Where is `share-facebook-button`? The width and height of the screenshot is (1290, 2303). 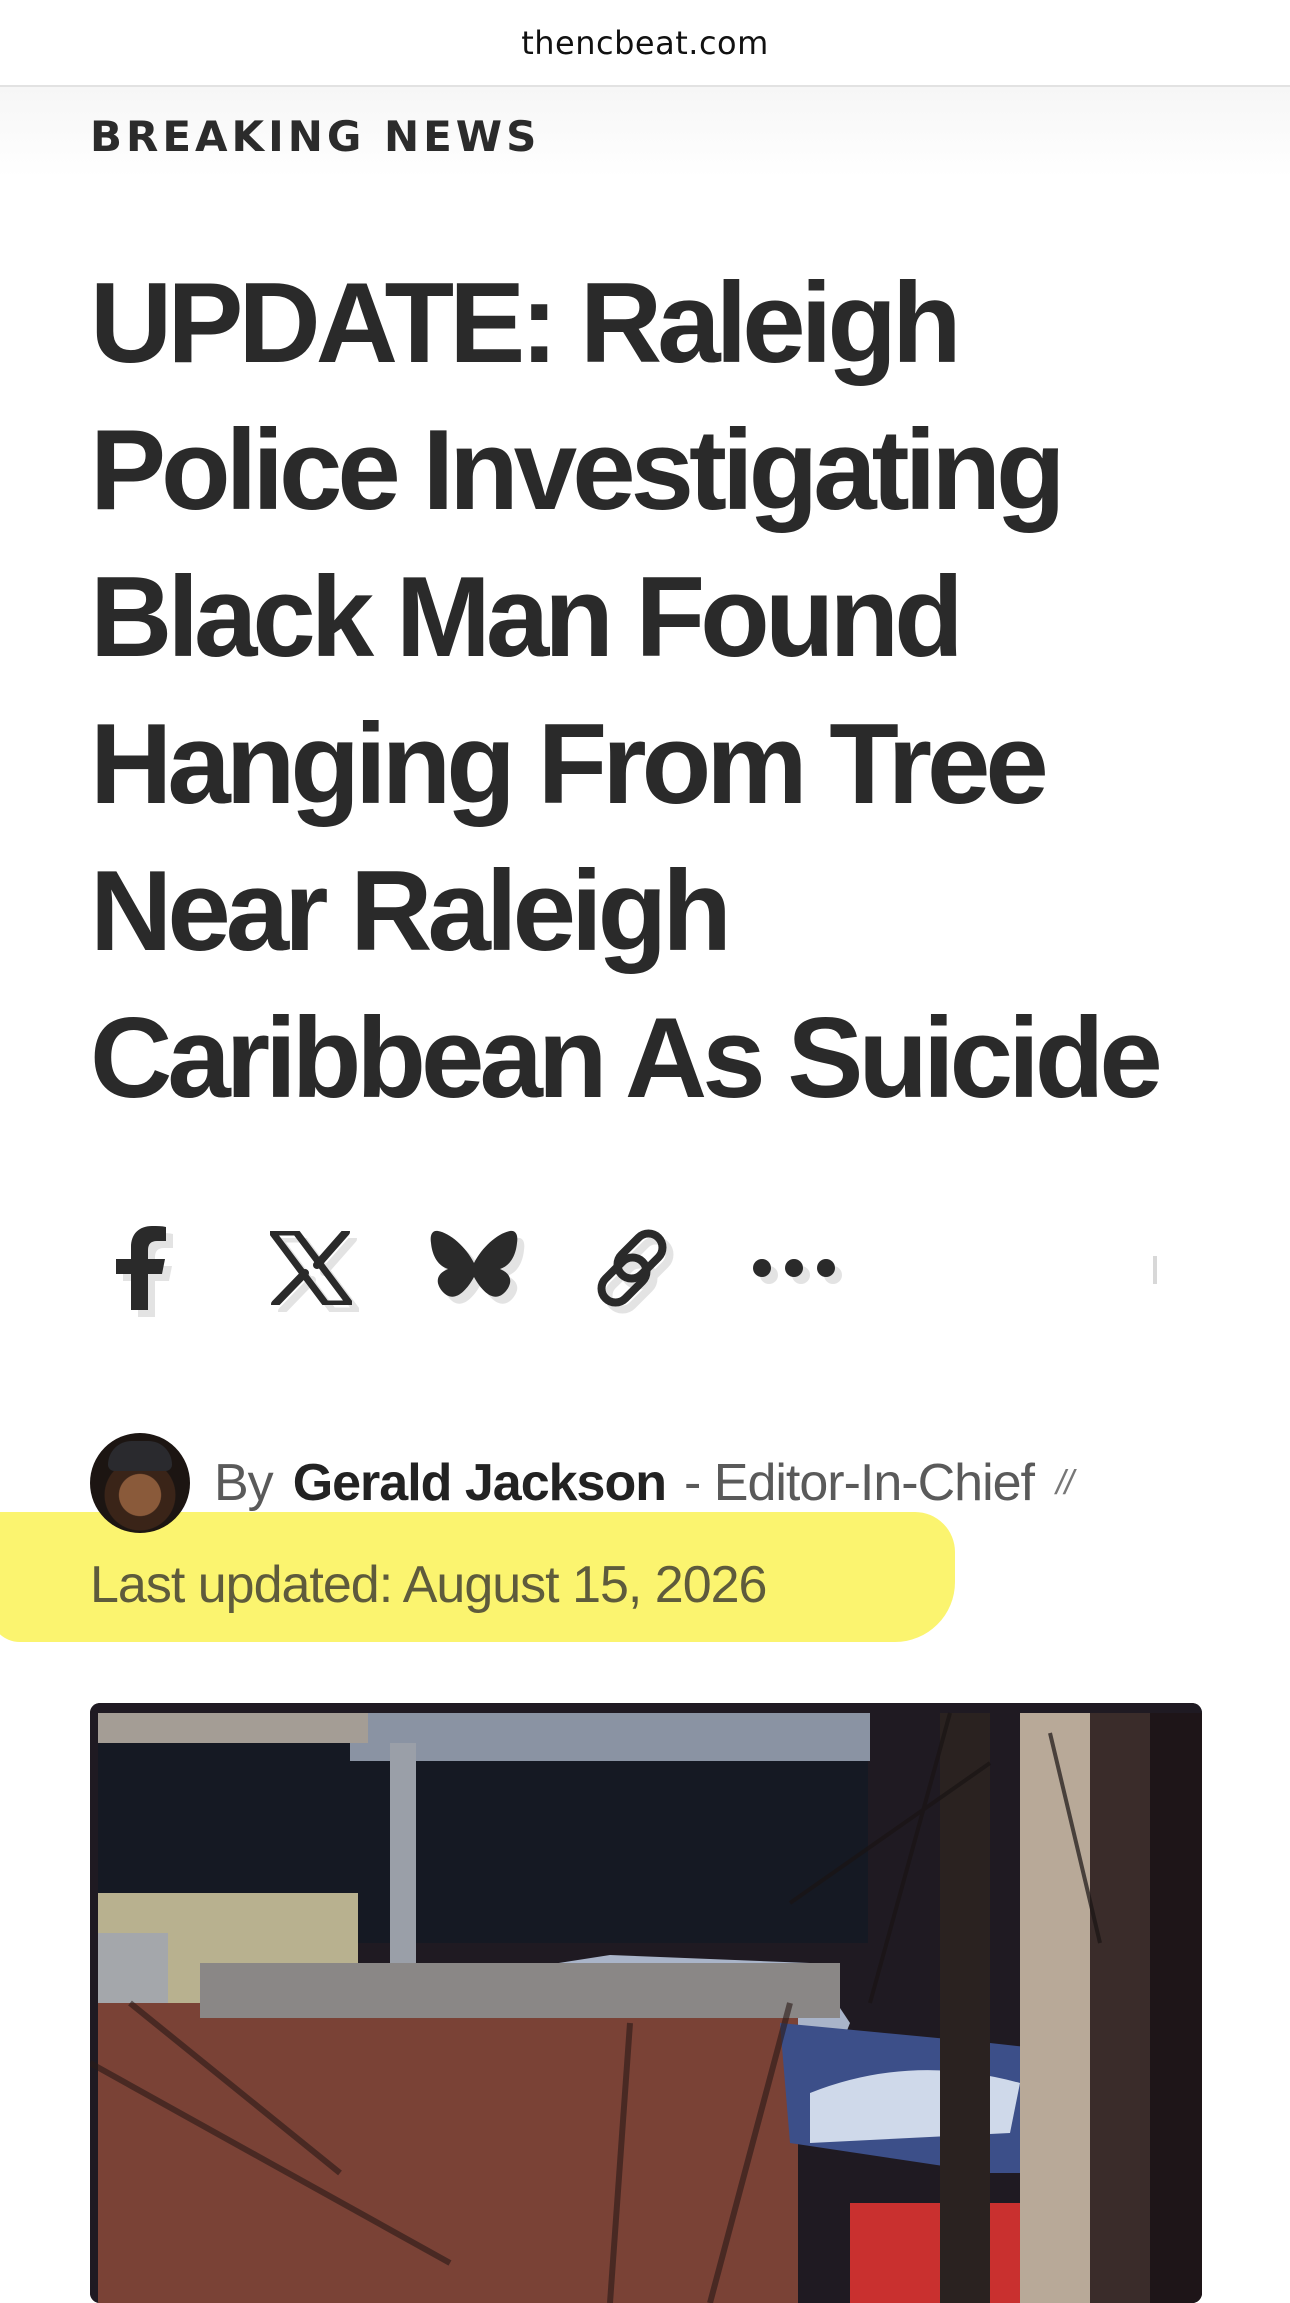
share-facebook-button is located at coordinates (190, 1268).